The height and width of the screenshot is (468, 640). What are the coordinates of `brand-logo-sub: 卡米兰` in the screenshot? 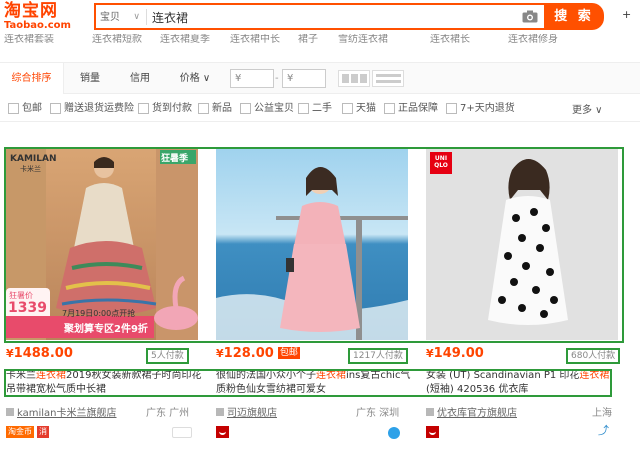 It's located at (30, 169).